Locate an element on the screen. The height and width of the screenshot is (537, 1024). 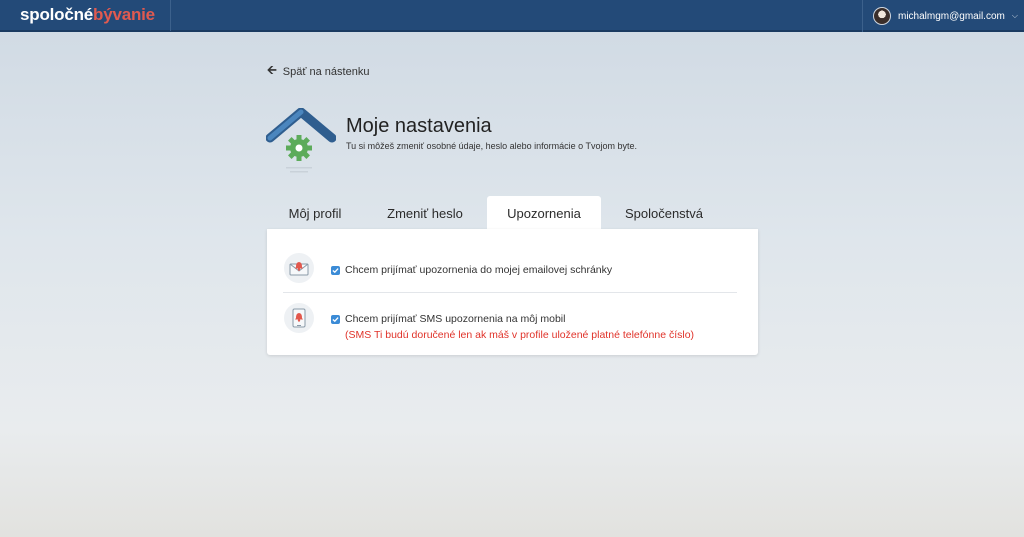
user-email: michalmgm@gmail.com is located at coordinates (951, 16).